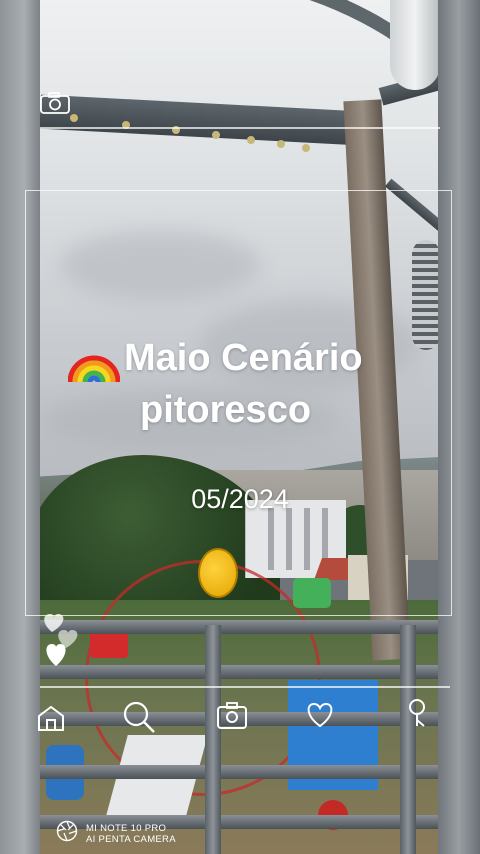 This screenshot has height=854, width=480. Describe the element at coordinates (232, 715) in the screenshot. I see `camera-swap-icon` at that location.